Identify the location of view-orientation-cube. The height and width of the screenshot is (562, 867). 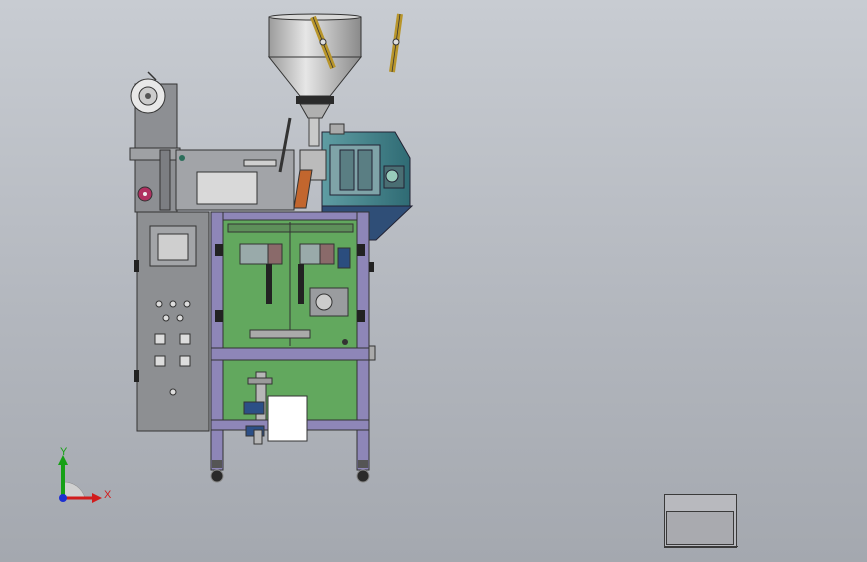
(701, 522).